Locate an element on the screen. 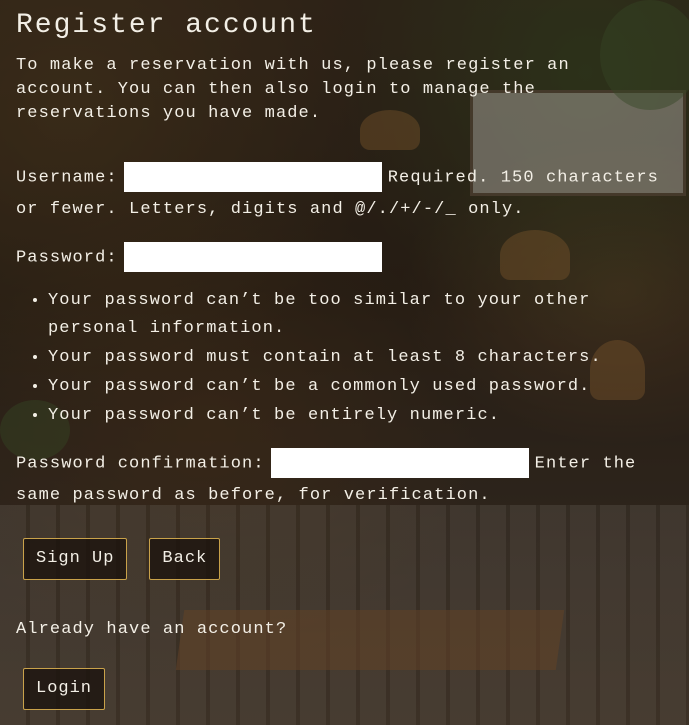  username-input is located at coordinates (252, 177).